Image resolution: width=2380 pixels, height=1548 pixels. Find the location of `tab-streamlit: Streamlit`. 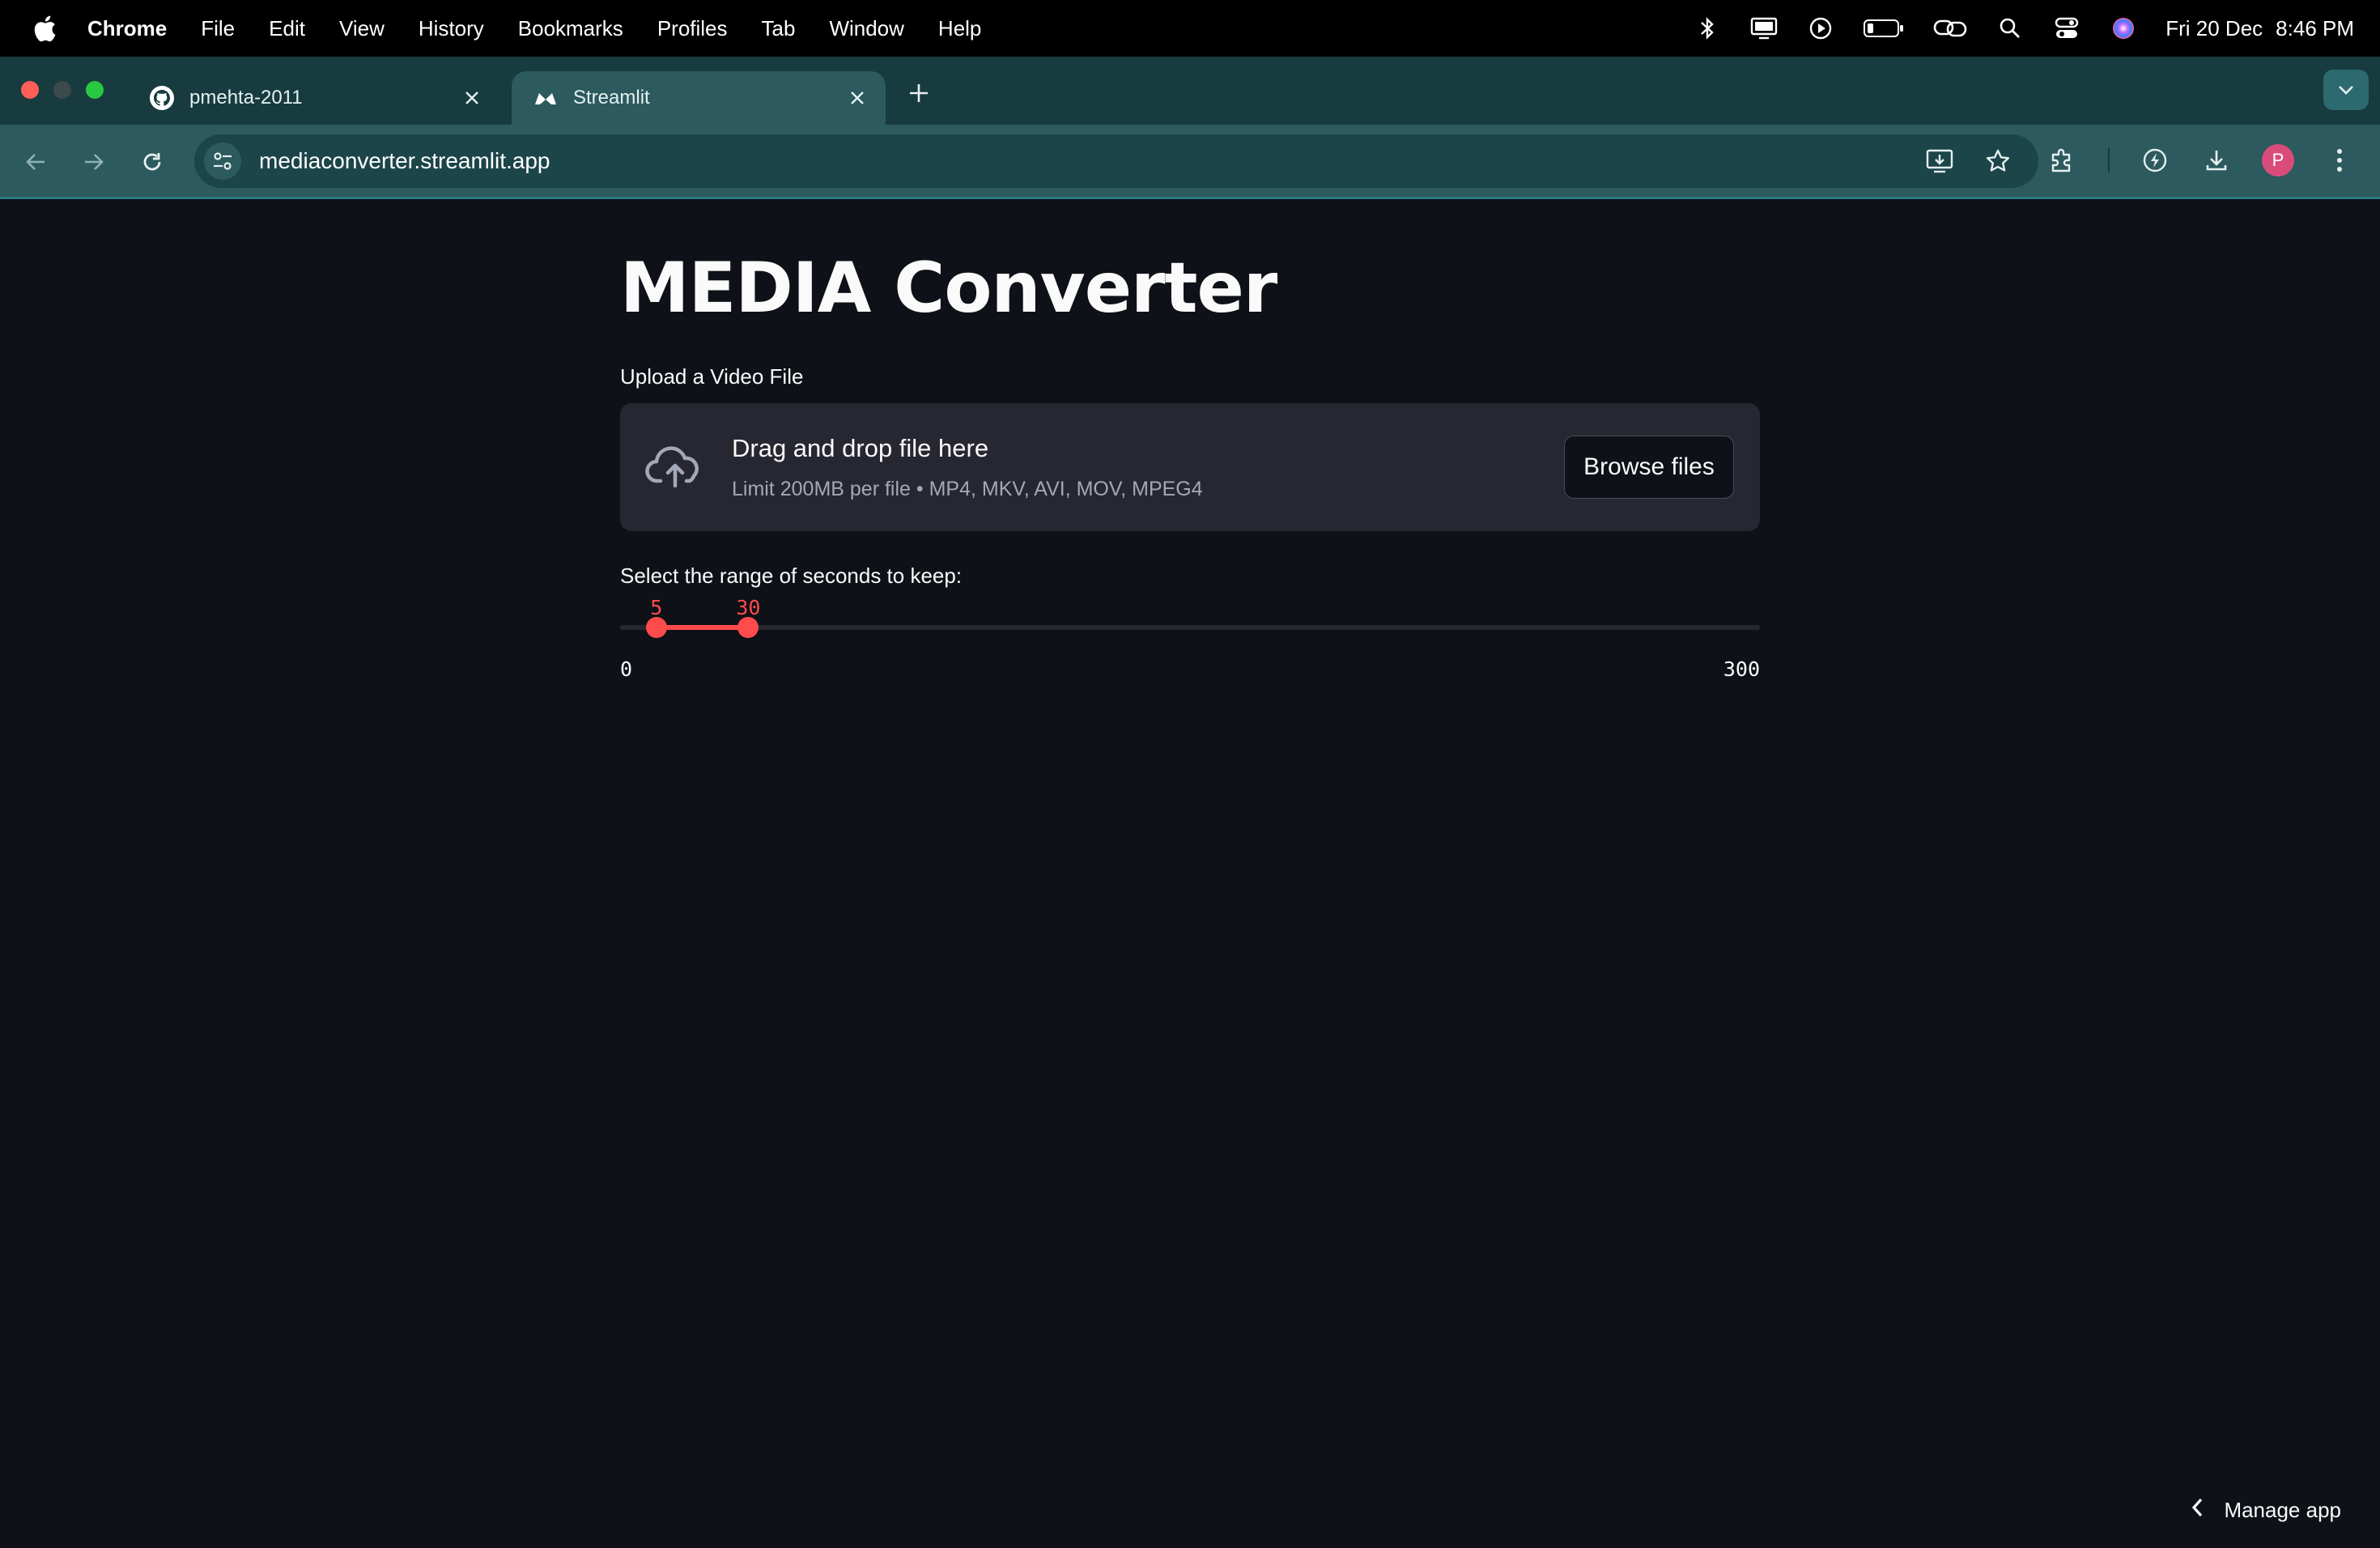

tab-streamlit: Streamlit is located at coordinates (699, 98).